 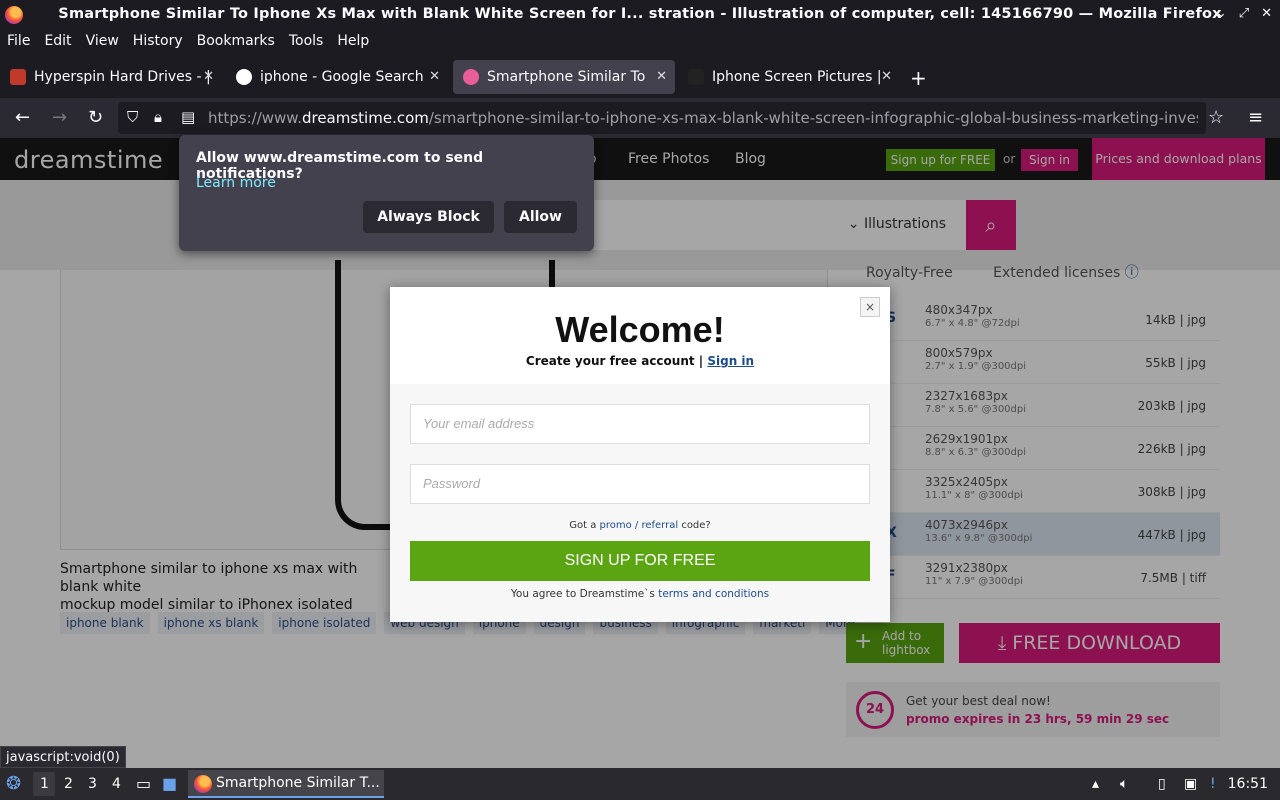 What do you see at coordinates (567, 77) in the screenshot?
I see `tab-label: Smartphone Similar To Ip` at bounding box center [567, 77].